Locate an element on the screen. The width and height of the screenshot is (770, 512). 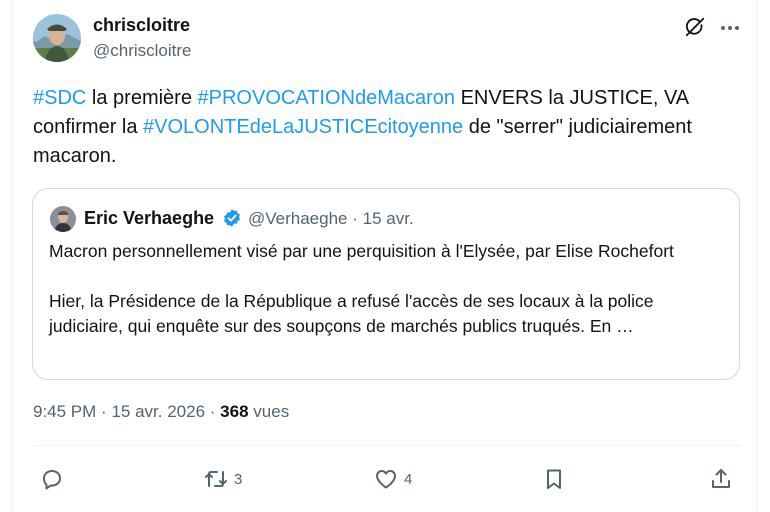
retweet-button: 3 is located at coordinates (223, 479).